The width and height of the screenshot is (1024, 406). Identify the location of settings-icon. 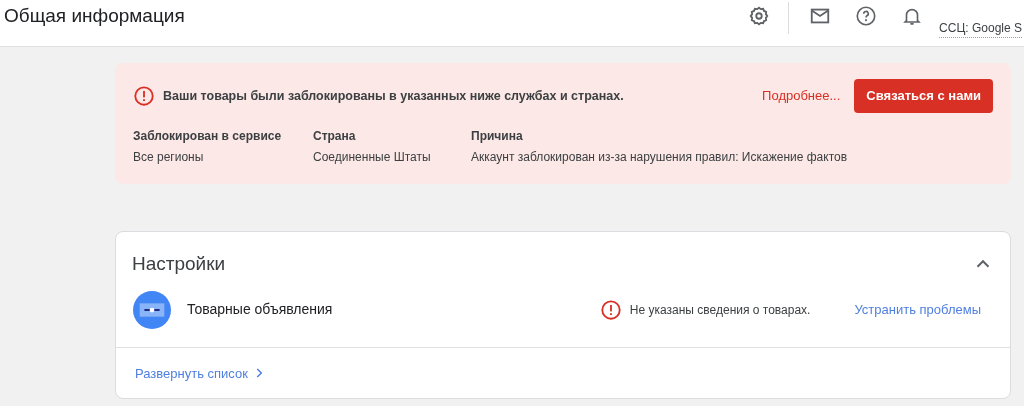
(759, 16).